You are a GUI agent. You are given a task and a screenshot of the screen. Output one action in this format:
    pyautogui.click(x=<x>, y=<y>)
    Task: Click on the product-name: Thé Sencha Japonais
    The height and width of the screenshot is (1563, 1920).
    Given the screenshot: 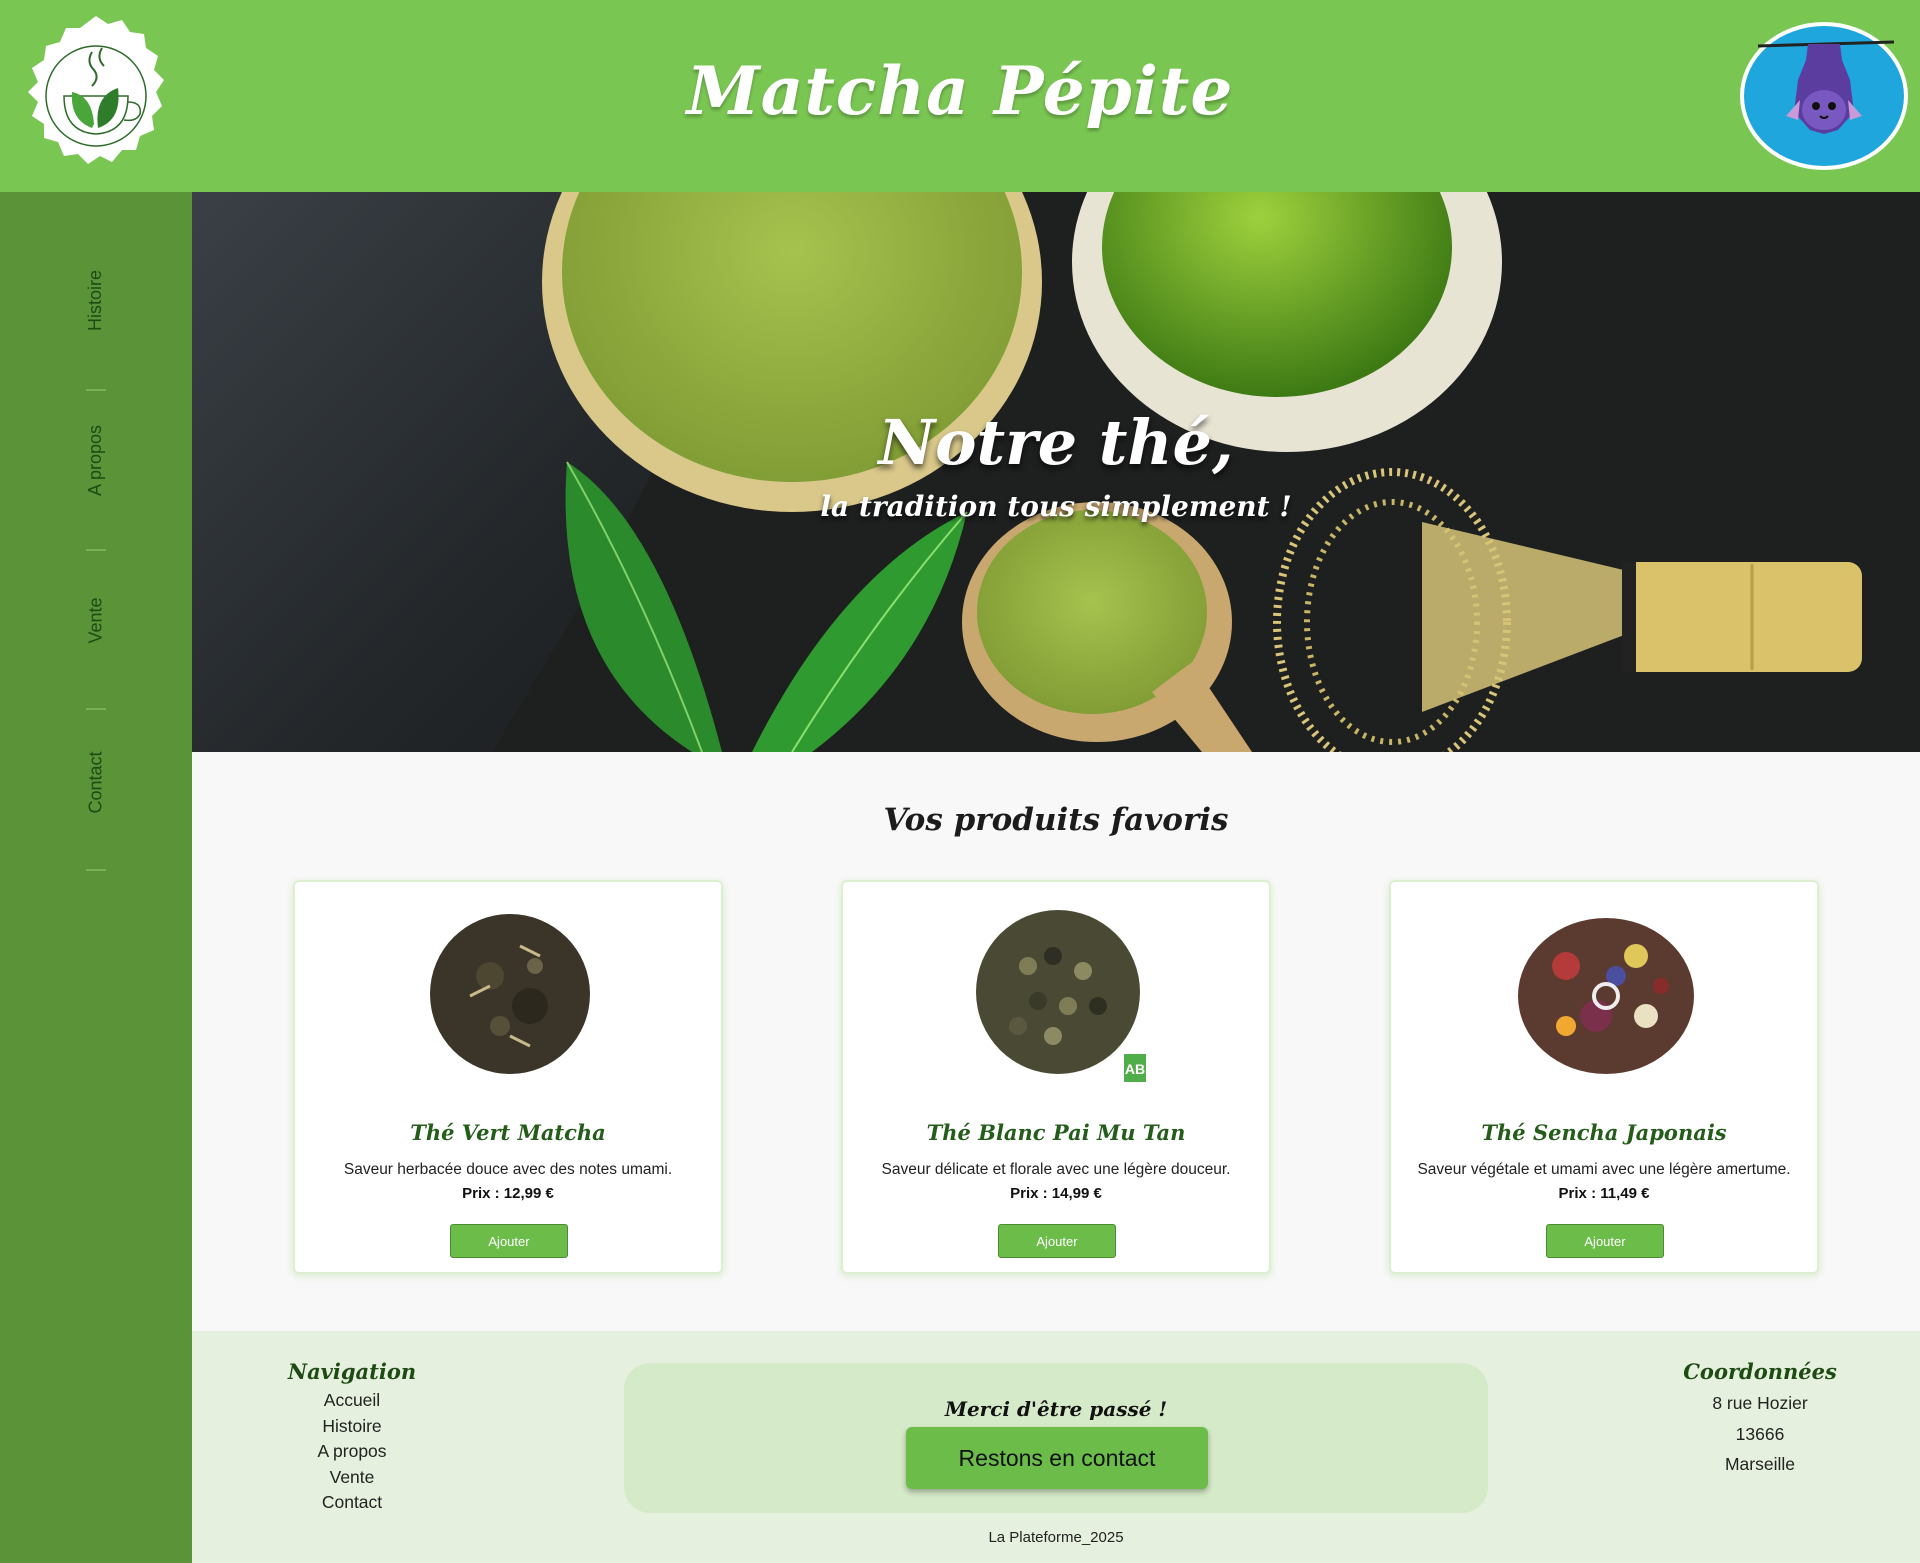 What is the action you would take?
    pyautogui.click(x=1604, y=1132)
    